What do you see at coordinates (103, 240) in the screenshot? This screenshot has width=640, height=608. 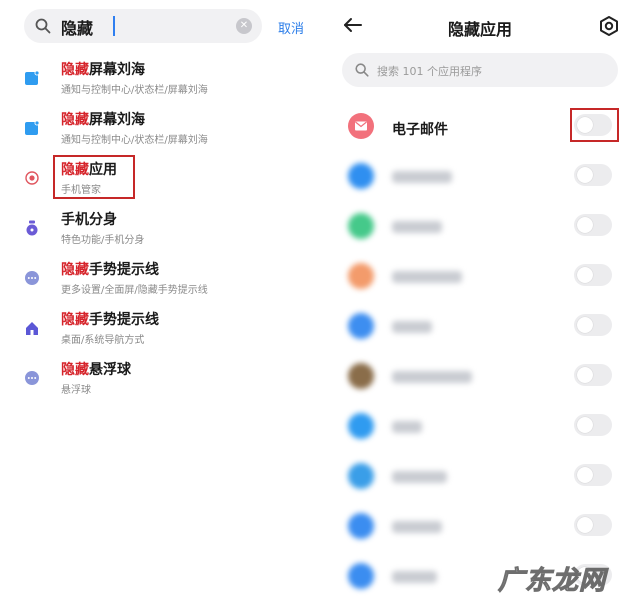 I see `search-result-path: 特色功能/手机分身` at bounding box center [103, 240].